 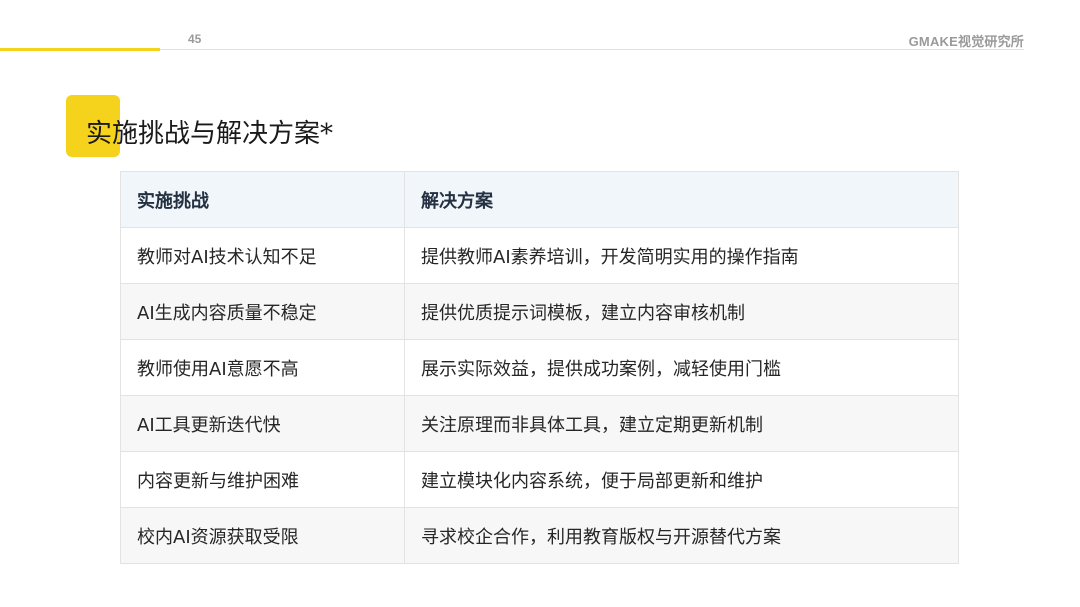 I want to click on header-divider, so click(x=592, y=49).